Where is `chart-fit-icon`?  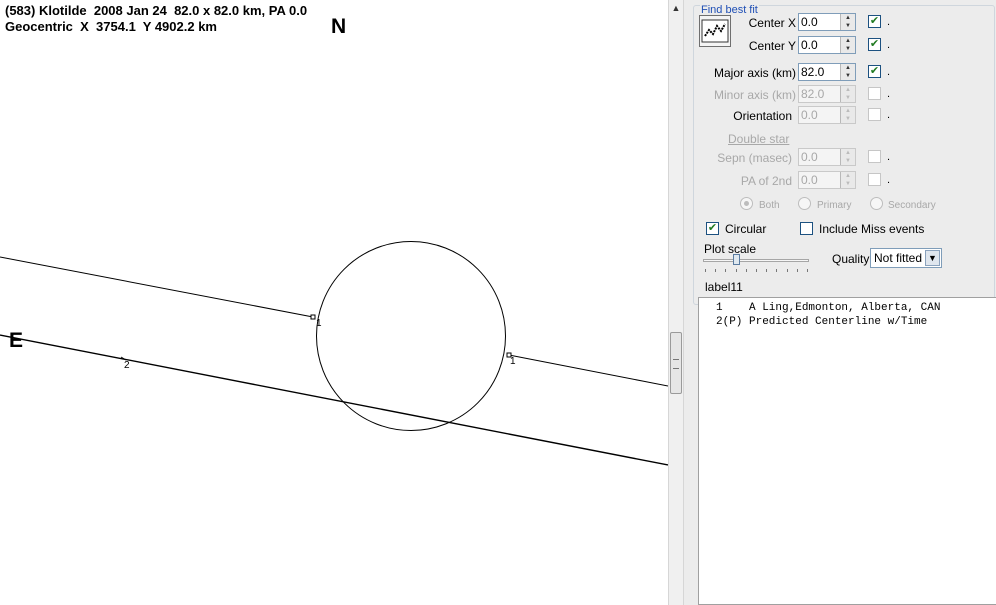 chart-fit-icon is located at coordinates (715, 31).